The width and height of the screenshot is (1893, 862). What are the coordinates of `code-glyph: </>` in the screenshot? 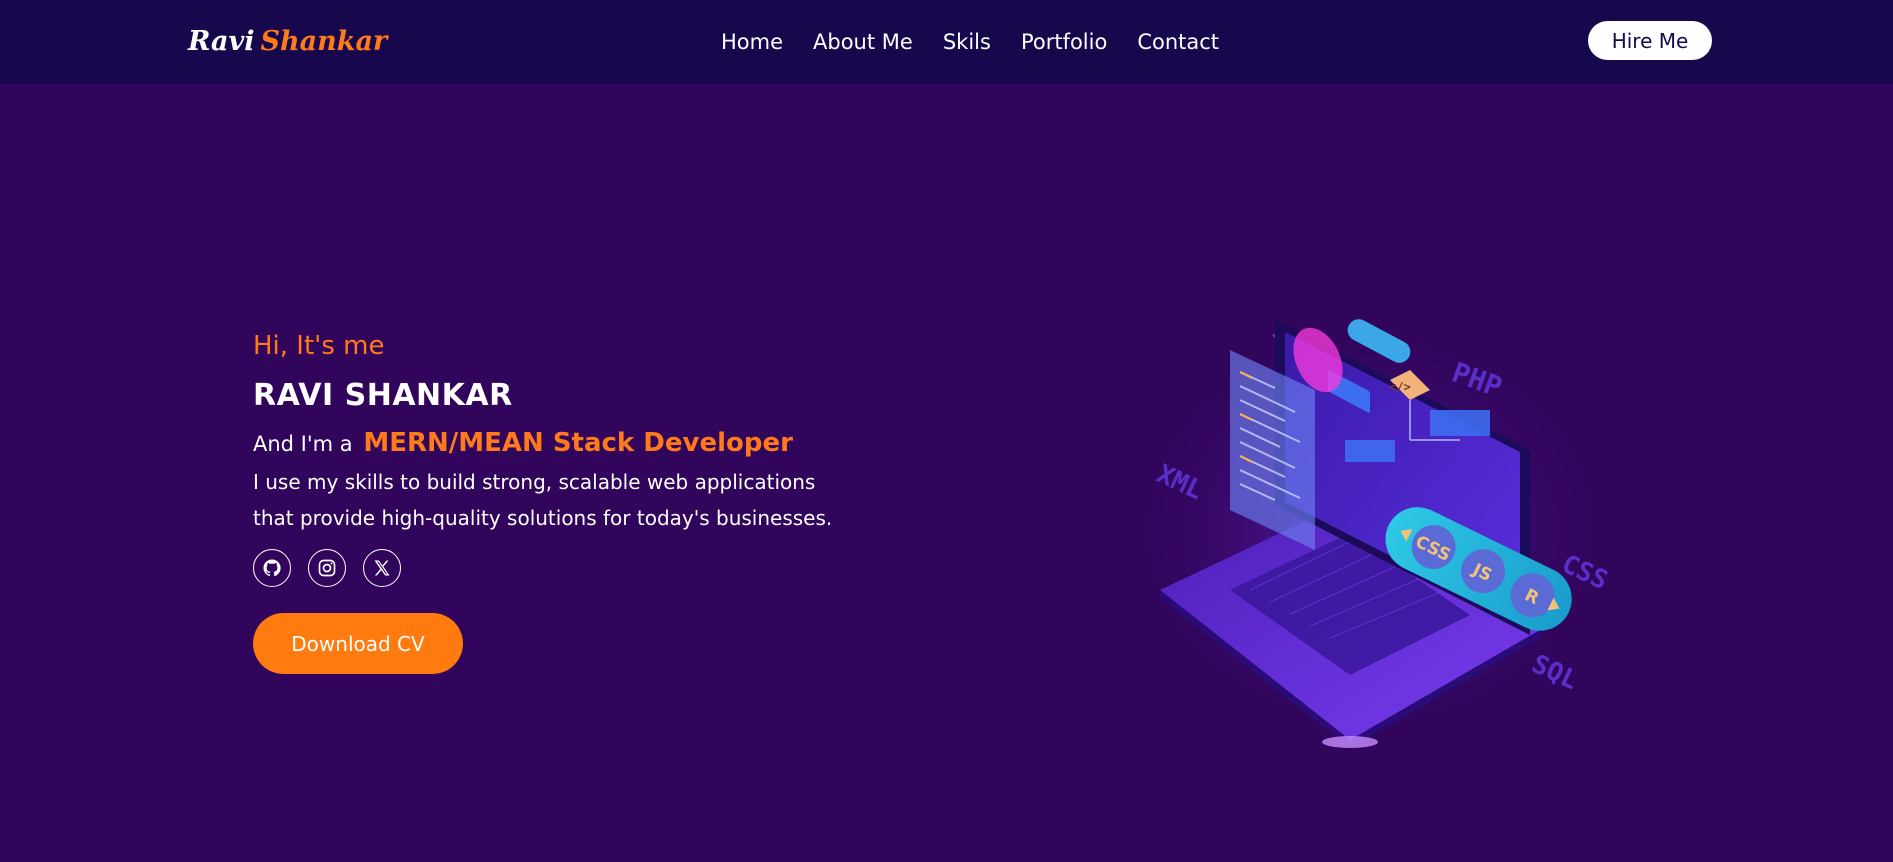 It's located at (1400, 387).